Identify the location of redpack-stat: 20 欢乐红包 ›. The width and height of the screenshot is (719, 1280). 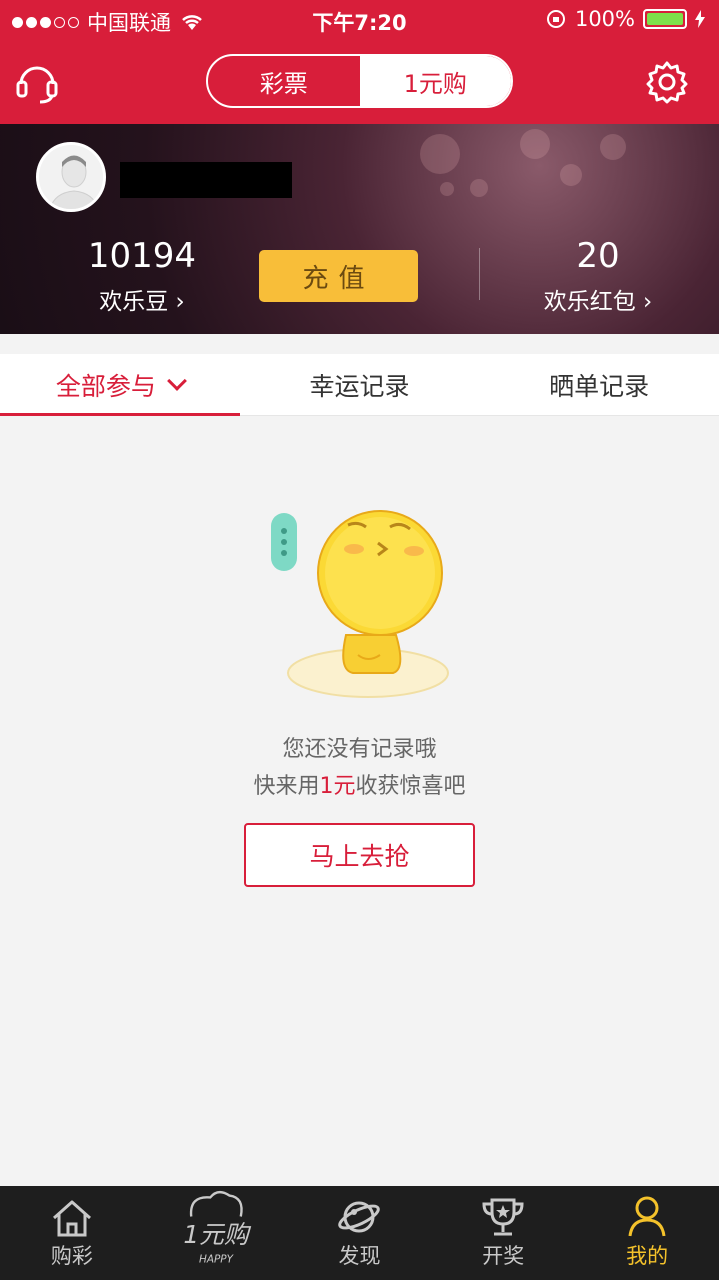
(598, 276).